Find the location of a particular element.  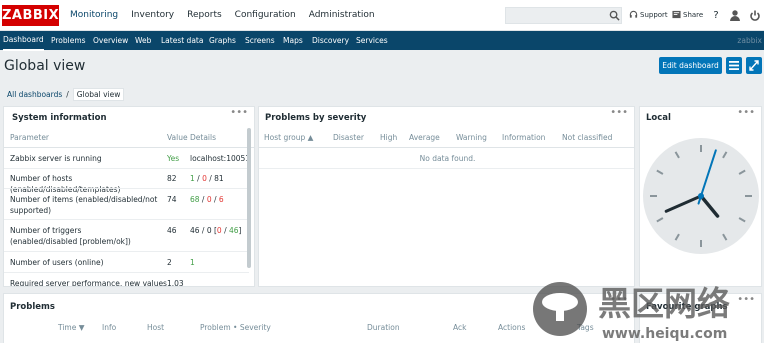

support-label: Support is located at coordinates (654, 14).